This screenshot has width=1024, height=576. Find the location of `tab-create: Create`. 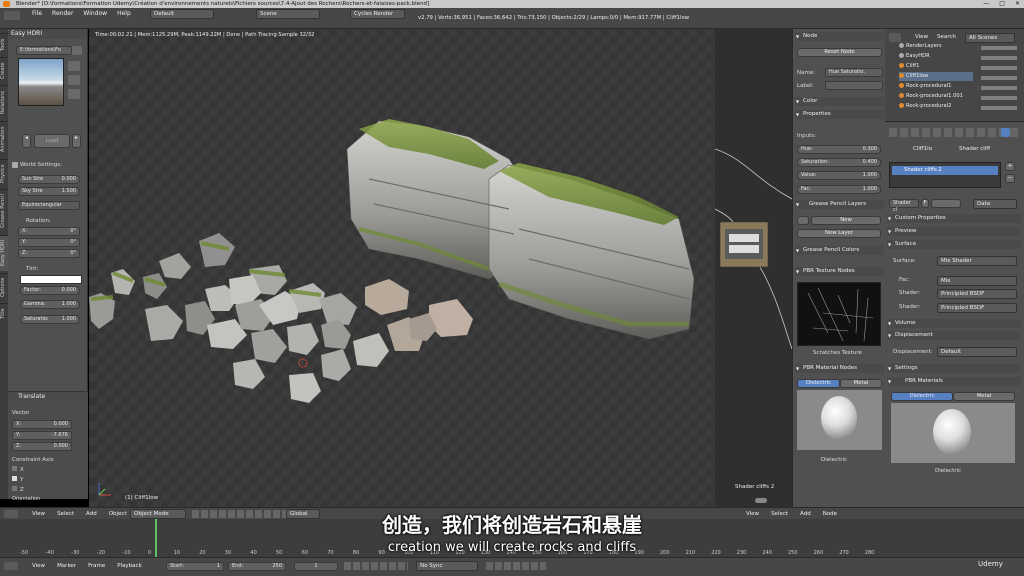

tab-create: Create is located at coordinates (4, 70).